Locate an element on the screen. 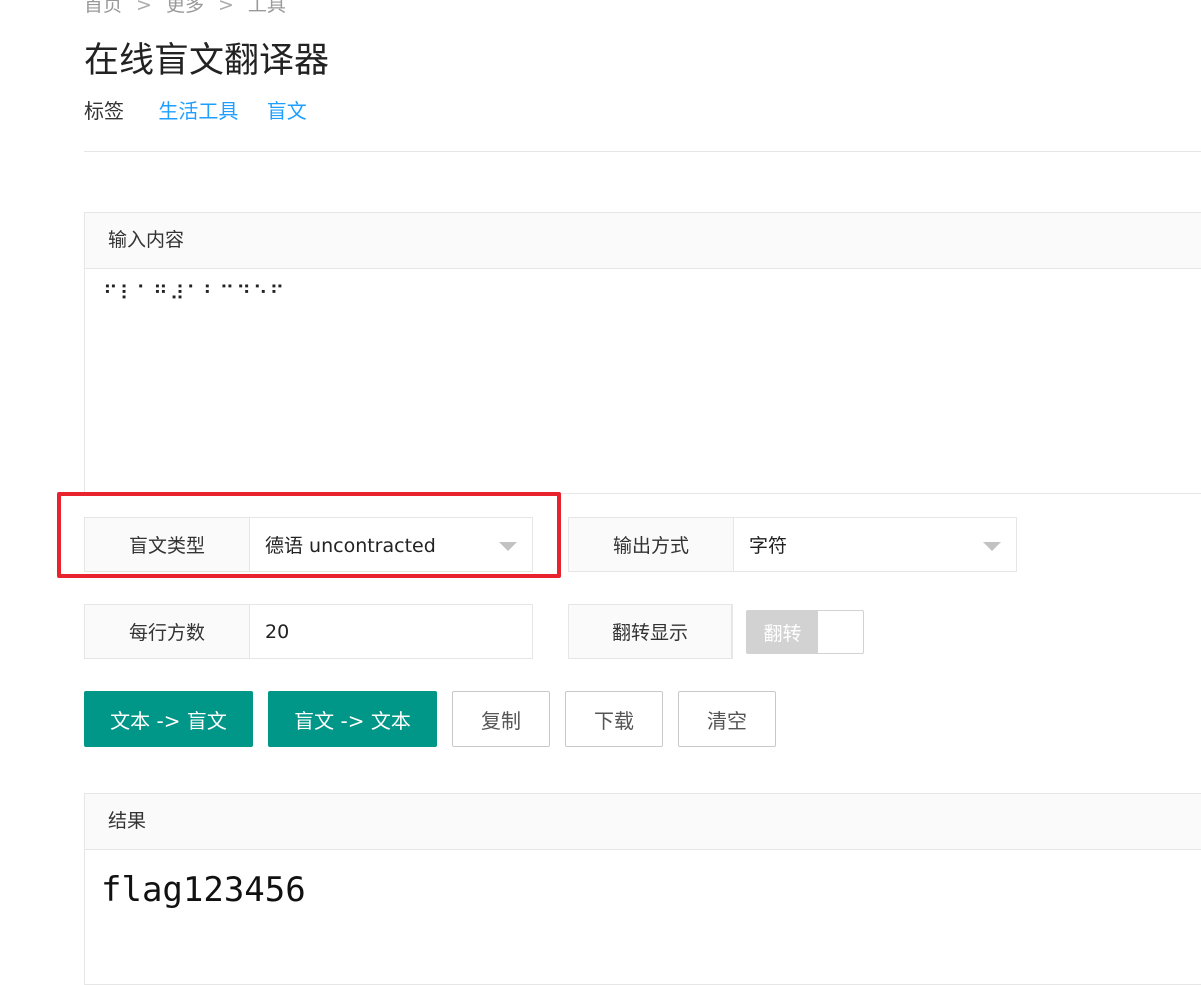 The width and height of the screenshot is (1201, 985). braille-to-text-button: 盲文 -> 文本 is located at coordinates (352, 719).